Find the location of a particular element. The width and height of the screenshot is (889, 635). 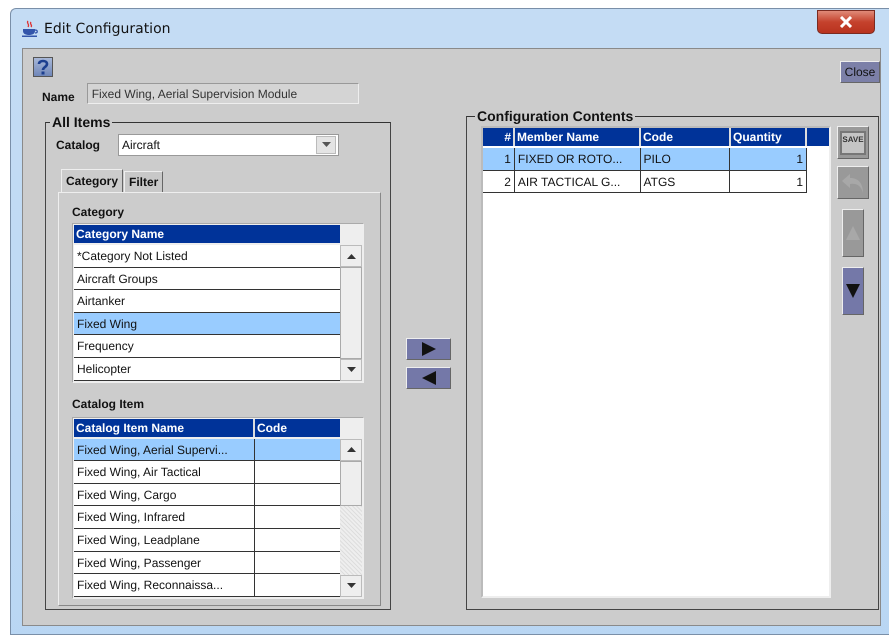

help-button is located at coordinates (43, 67).